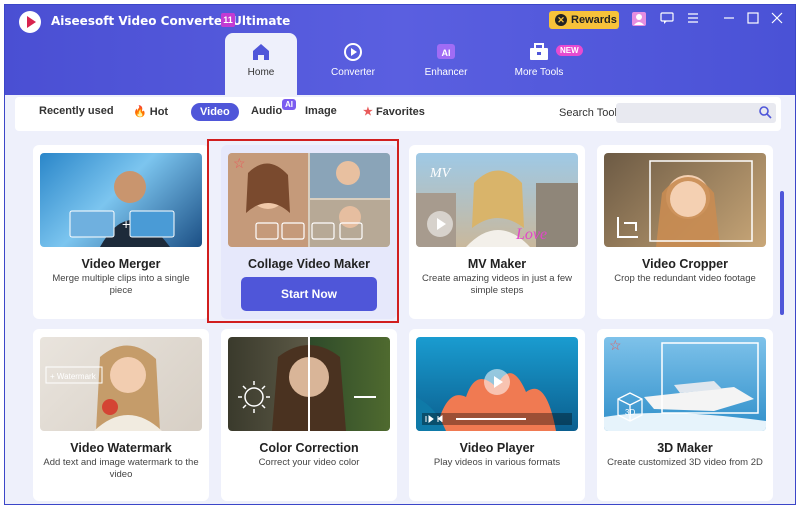  What do you see at coordinates (594, 20) in the screenshot?
I see `rewards-label: Rewards` at bounding box center [594, 20].